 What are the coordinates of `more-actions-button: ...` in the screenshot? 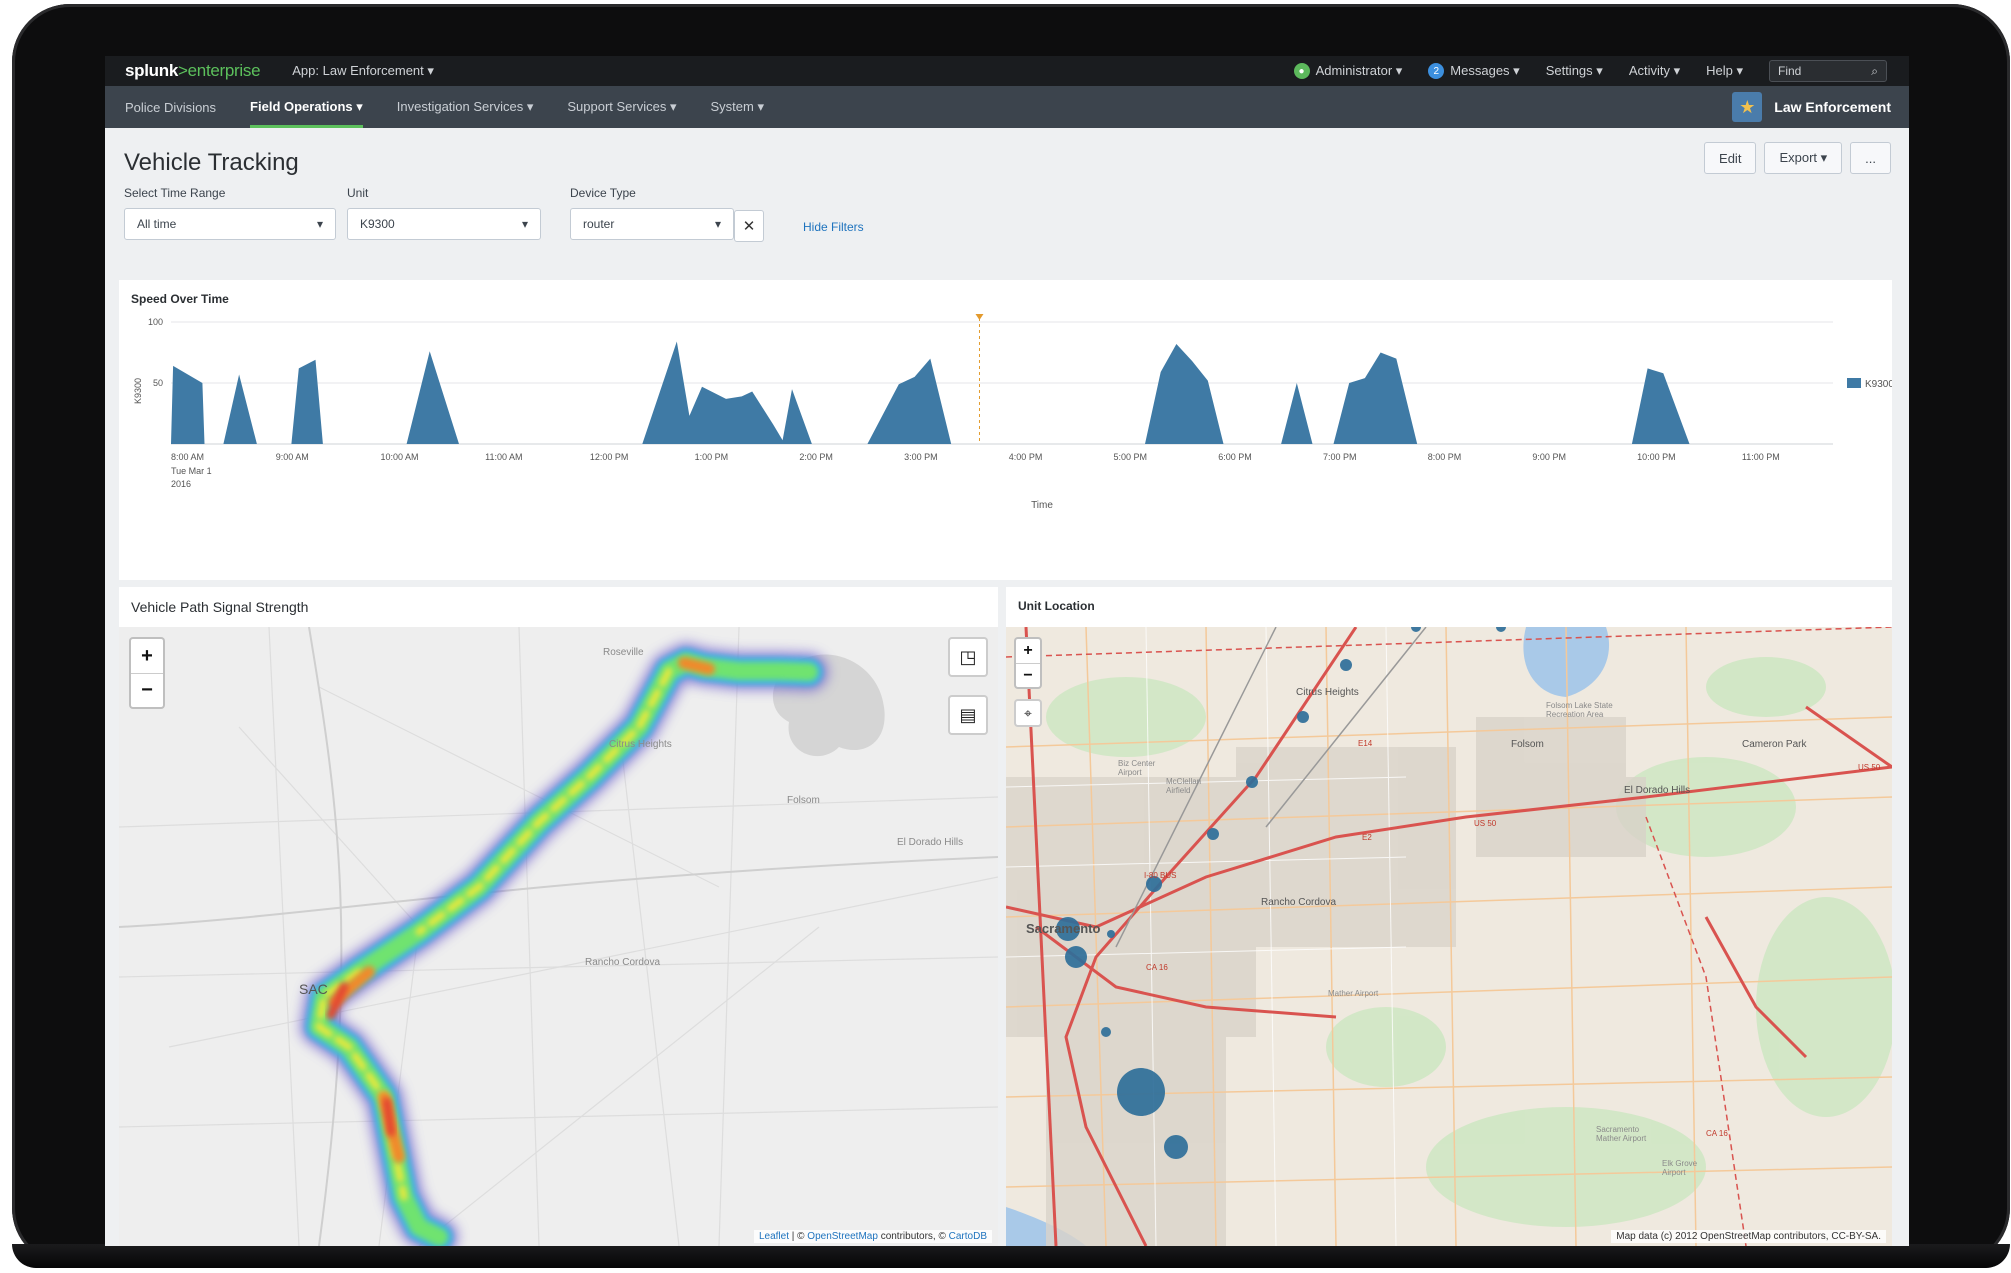 It's located at (1870, 158).